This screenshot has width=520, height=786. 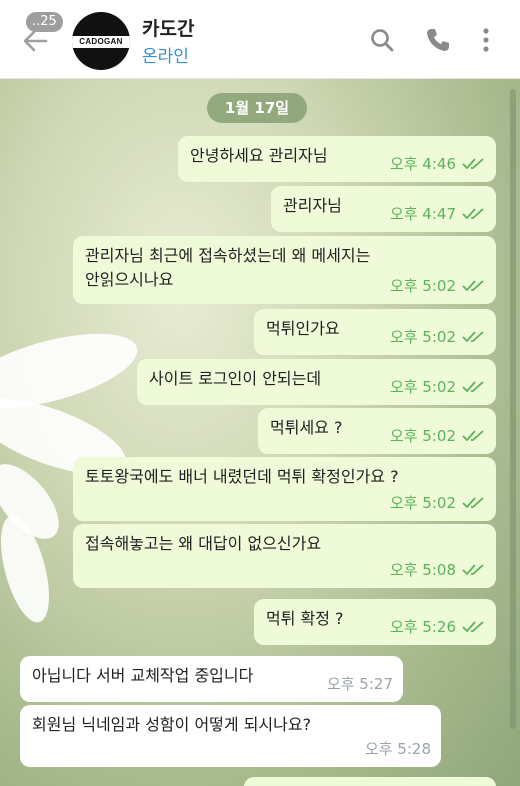 I want to click on message-bubble, so click(x=370, y=781).